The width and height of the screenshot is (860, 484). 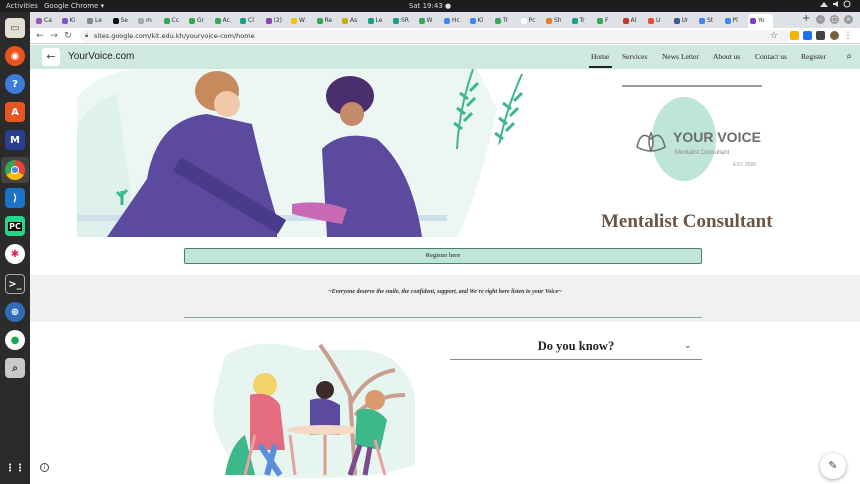 What do you see at coordinates (726, 57) in the screenshot?
I see `nav-about-us: About us` at bounding box center [726, 57].